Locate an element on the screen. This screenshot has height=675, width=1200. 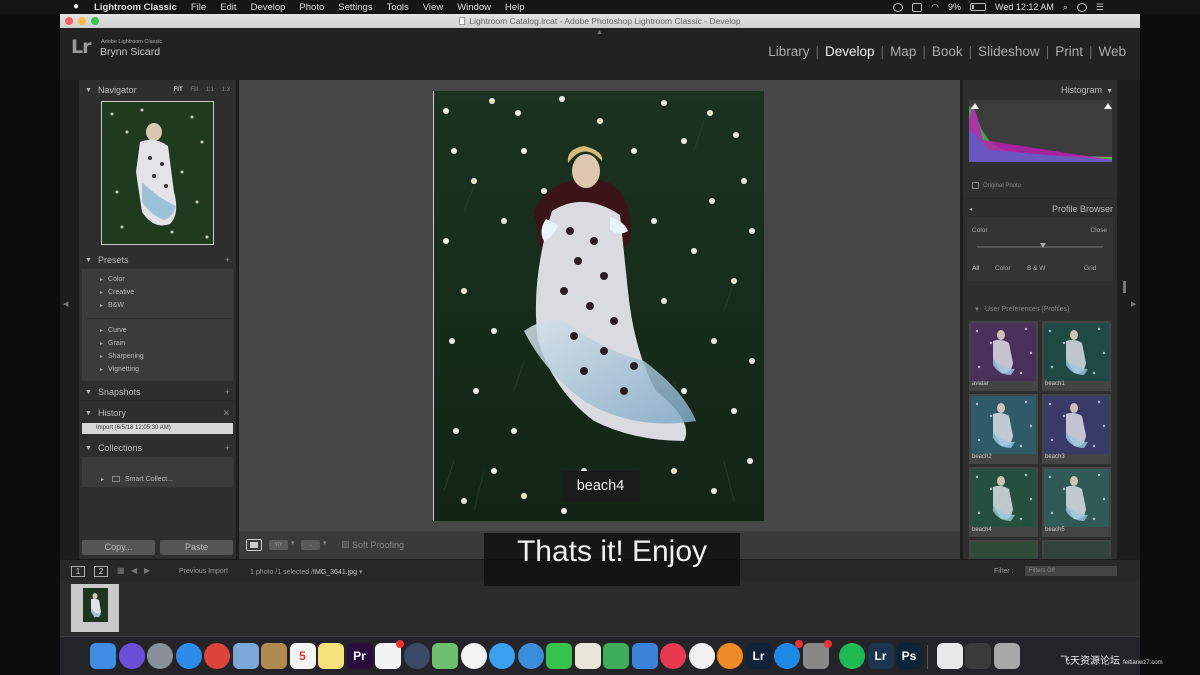
apple-menu-icon: ● is located at coordinates (76, 6).